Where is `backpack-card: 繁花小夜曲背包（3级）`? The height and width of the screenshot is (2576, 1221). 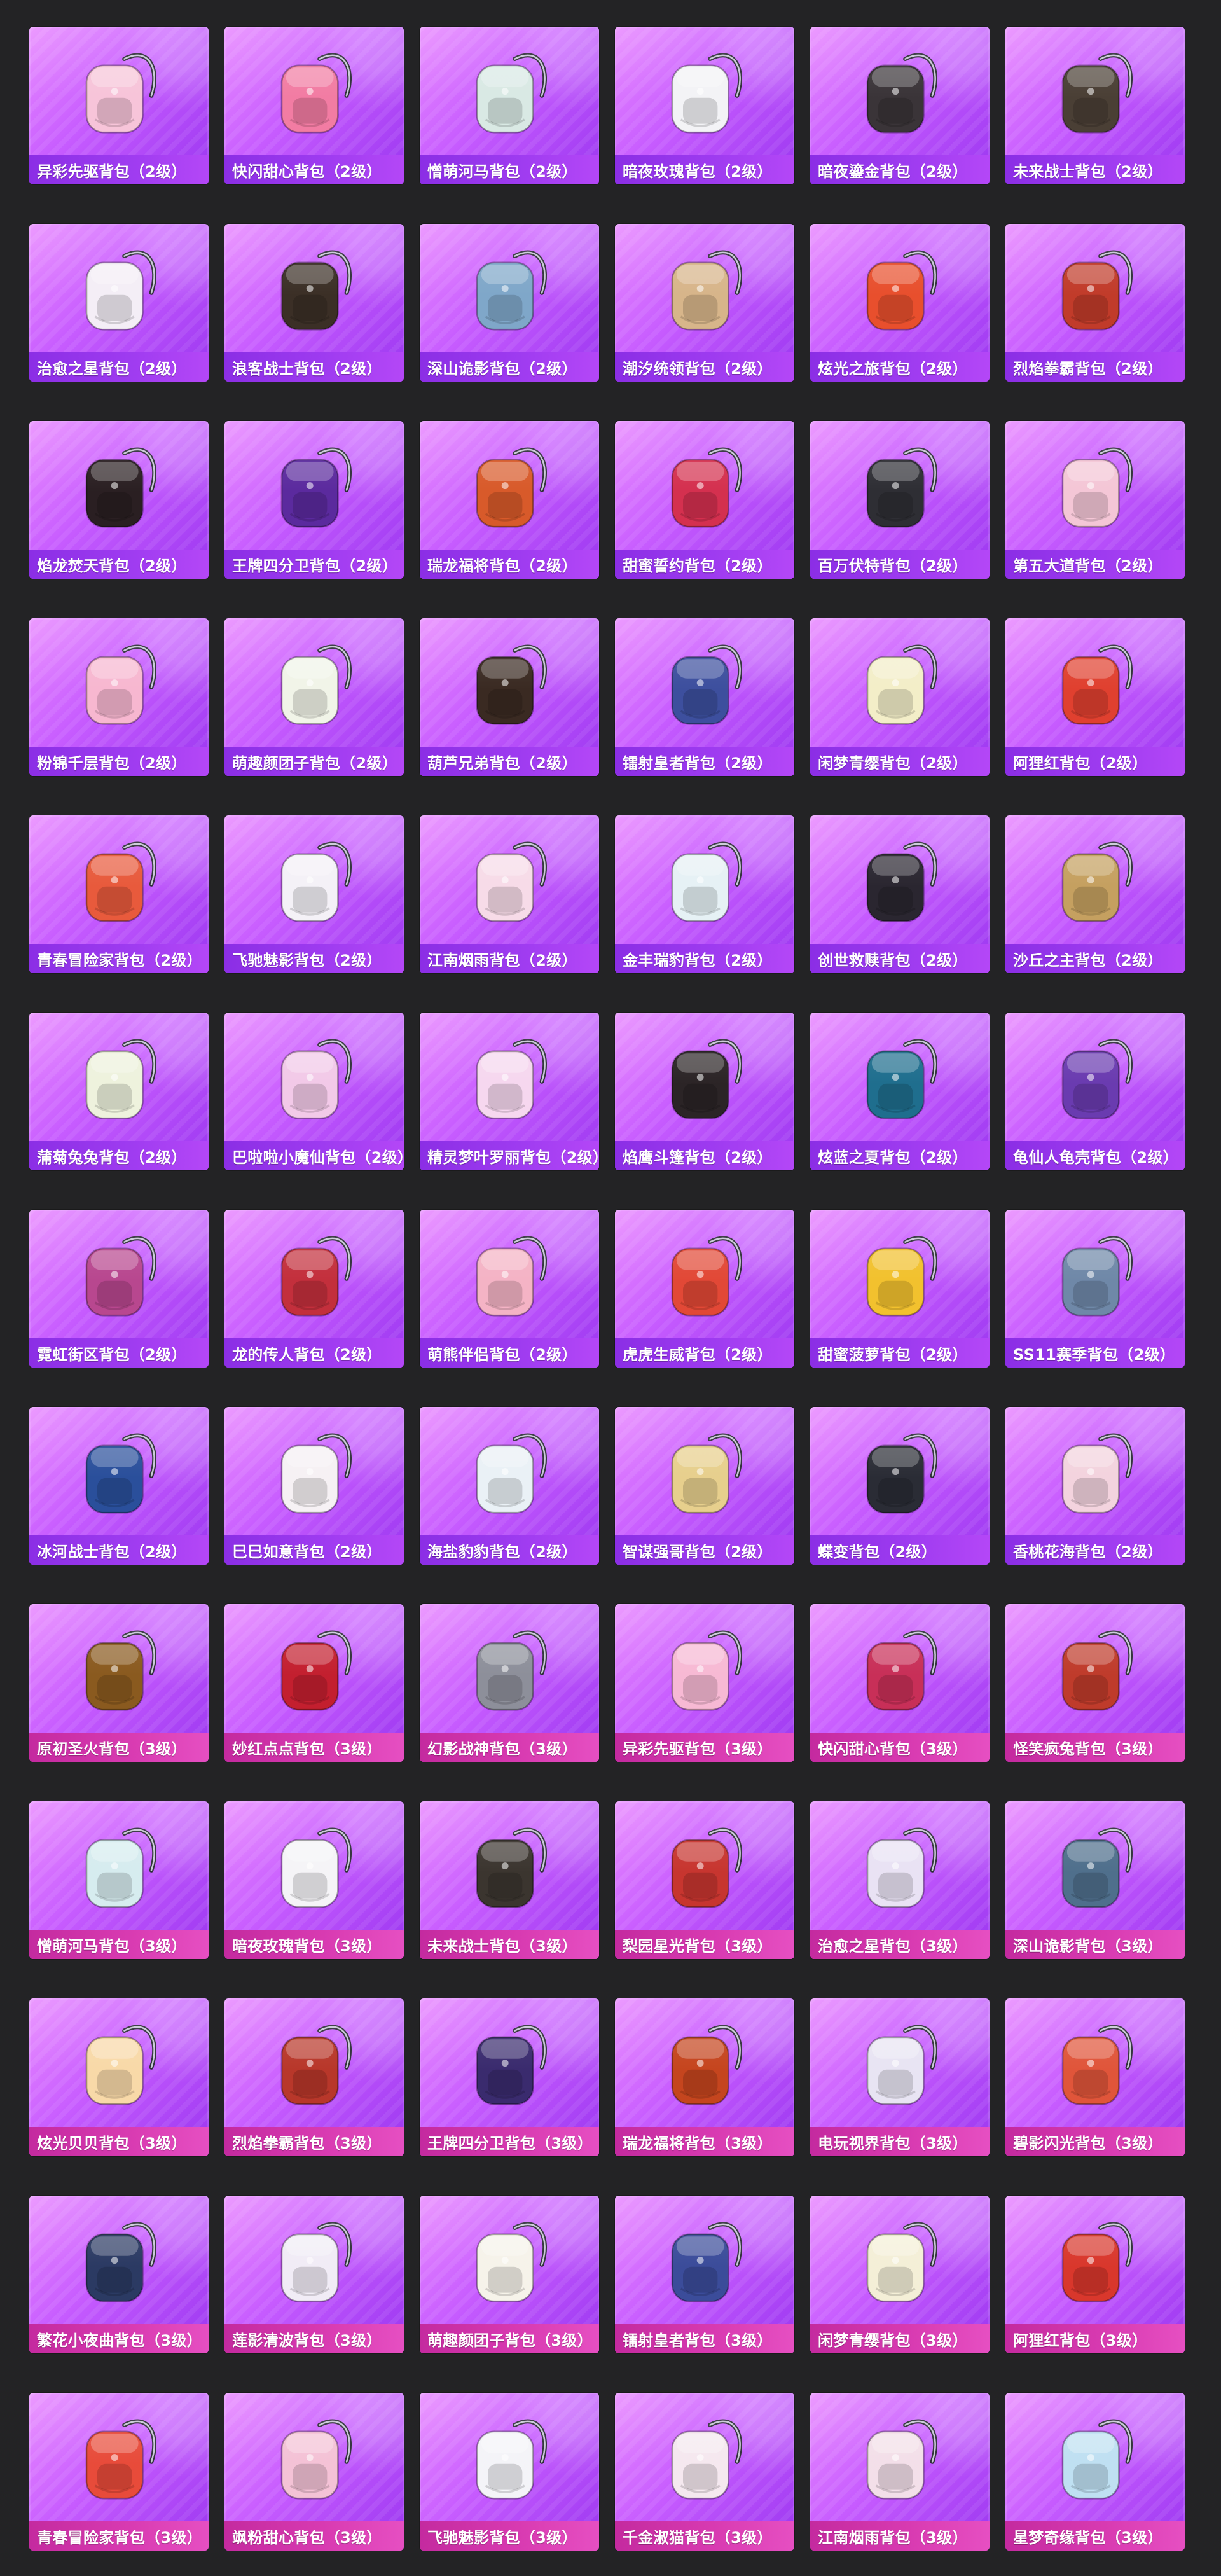 backpack-card: 繁花小夜曲背包（3级） is located at coordinates (119, 2274).